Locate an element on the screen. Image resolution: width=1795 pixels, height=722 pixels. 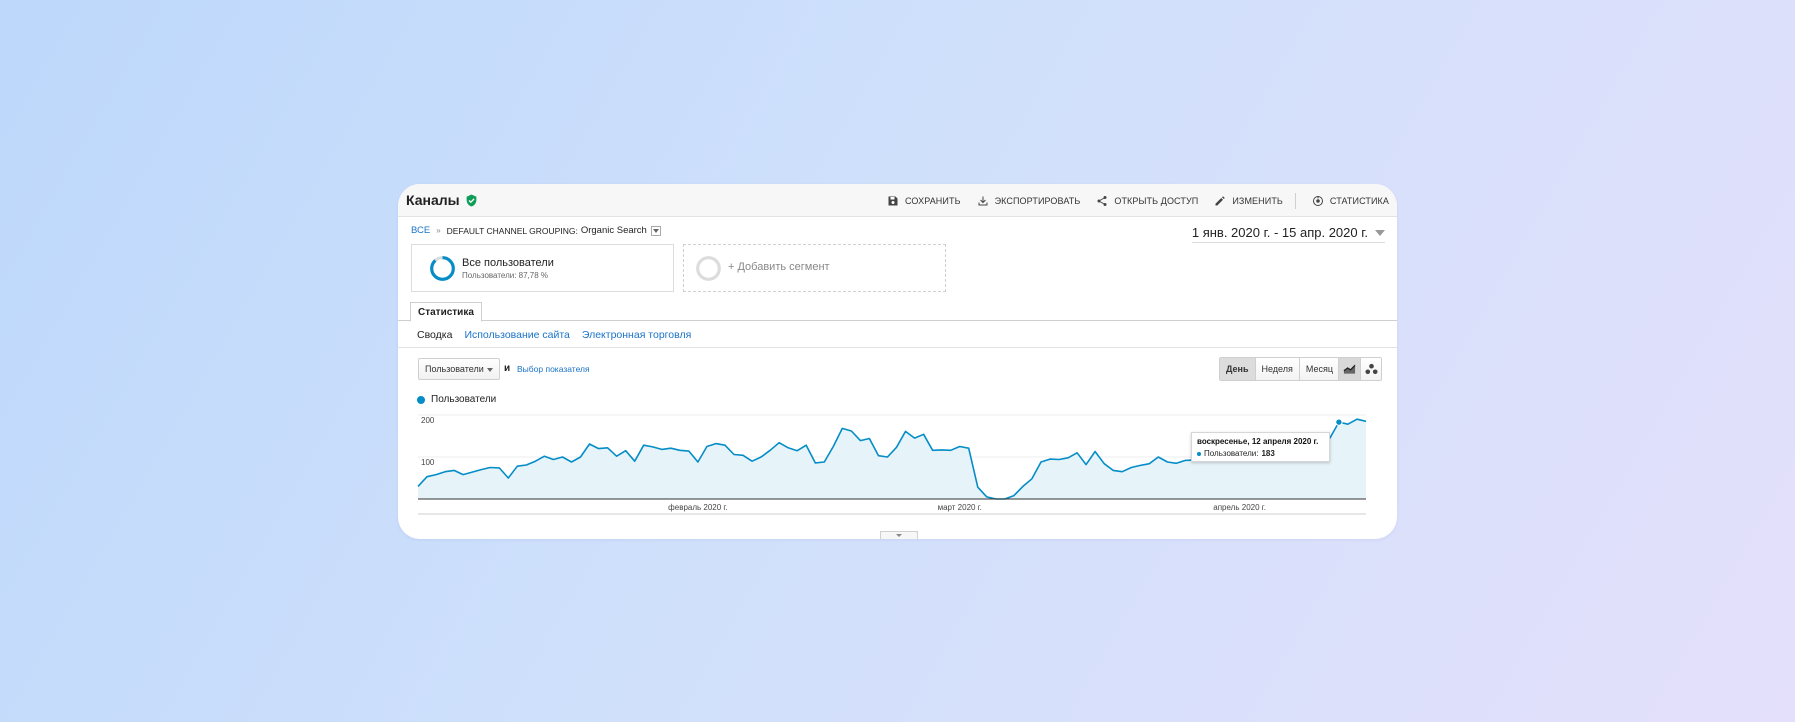
segment-share: Пользователи: 87,78 % is located at coordinates (505, 275).